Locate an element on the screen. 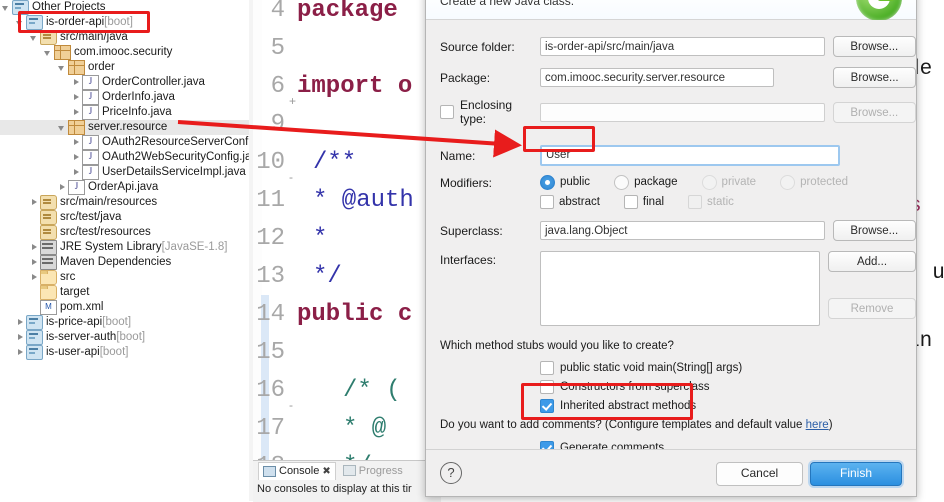  tree-item-com-imooc-security: com.imooc.security is located at coordinates (126, 52).